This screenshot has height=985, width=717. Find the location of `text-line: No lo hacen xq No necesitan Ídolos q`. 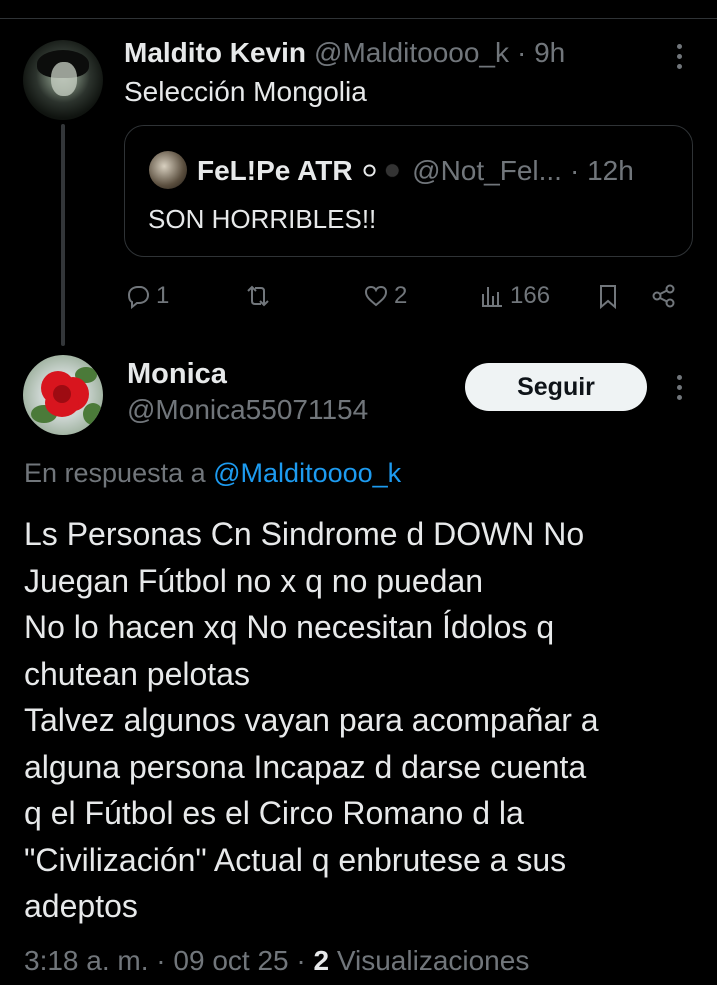

text-line: No lo hacen xq No necesitan Ídolos q is located at coordinates (289, 627).